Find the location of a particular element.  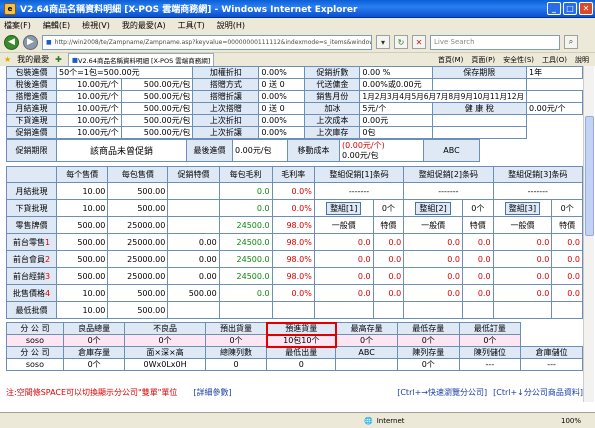

cost-label: 搭贈折讓 is located at coordinates (226, 96).